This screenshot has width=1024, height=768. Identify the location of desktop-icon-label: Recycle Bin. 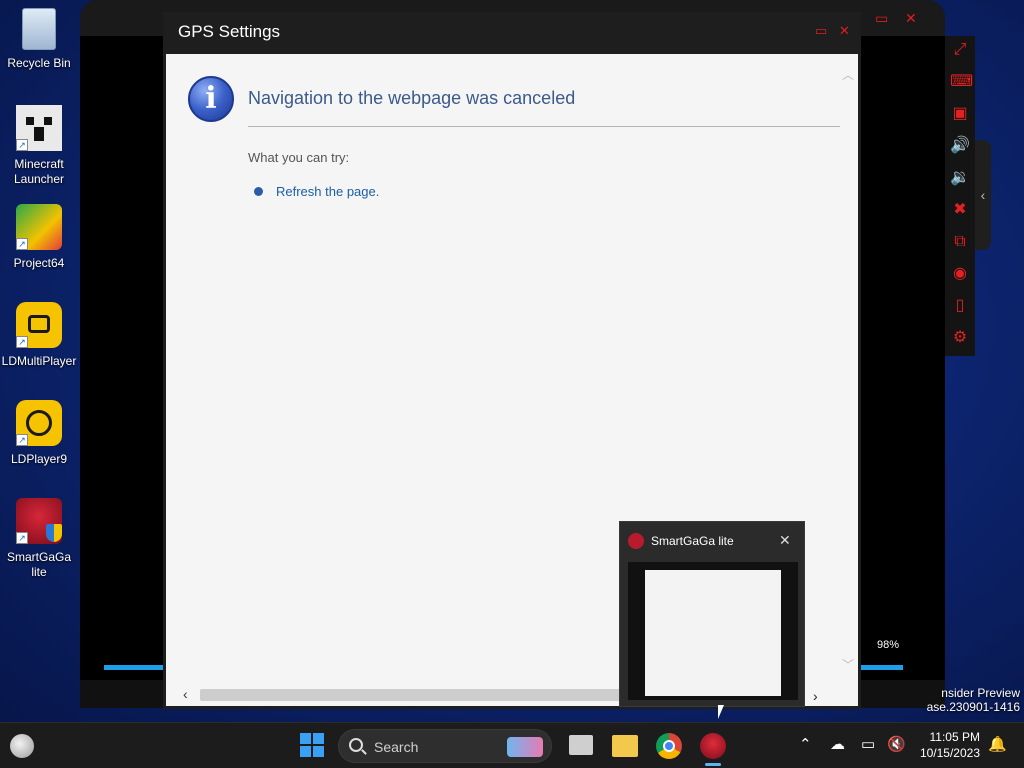
(39, 63).